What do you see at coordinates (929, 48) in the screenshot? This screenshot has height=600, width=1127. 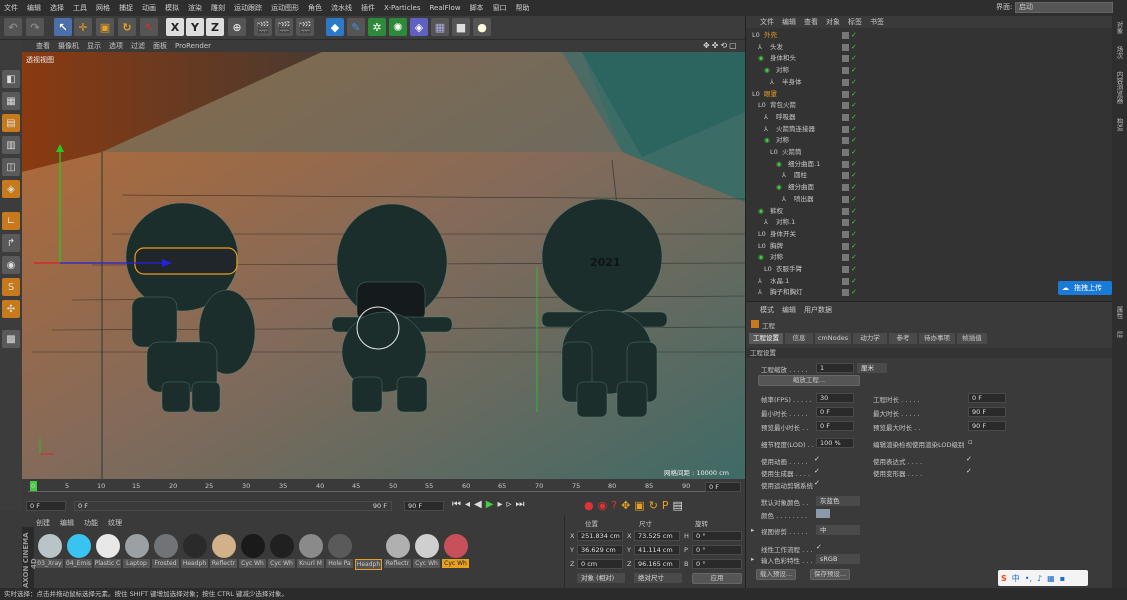 I see `object-row: ⅄ 头发 ✓` at bounding box center [929, 48].